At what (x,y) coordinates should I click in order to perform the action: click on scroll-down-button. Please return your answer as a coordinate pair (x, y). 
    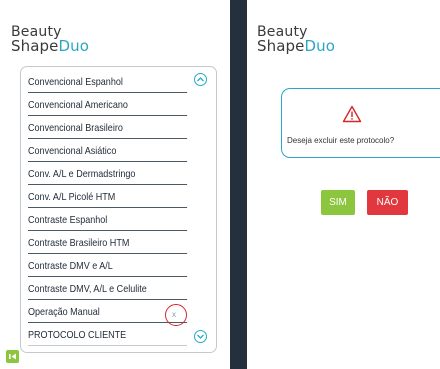
    Looking at the image, I should click on (200, 336).